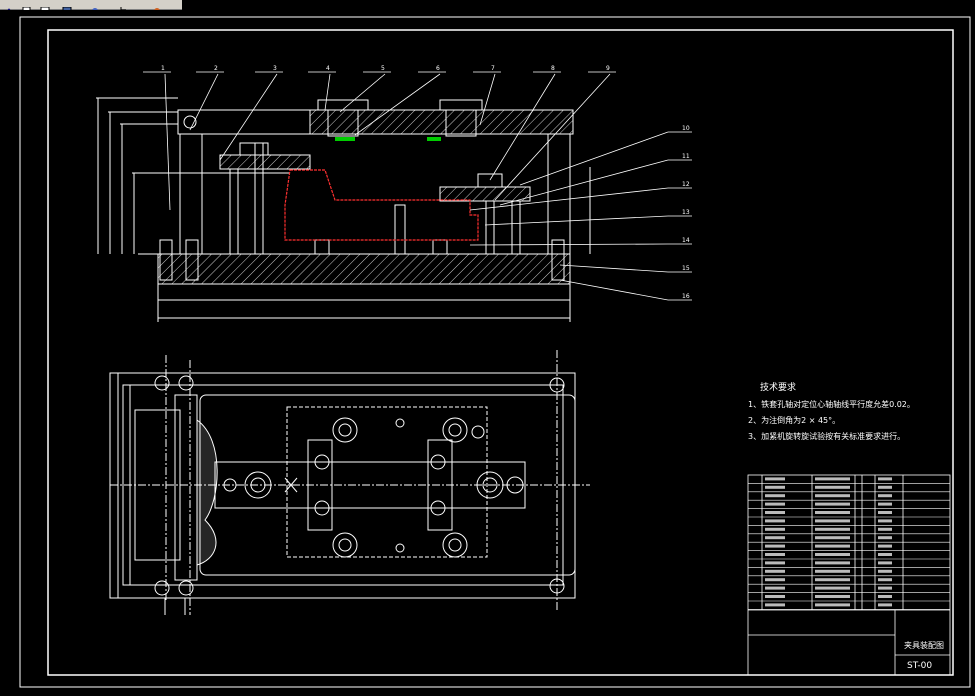 This screenshot has height=696, width=975. What do you see at coordinates (553, 68) in the screenshot?
I see `part-number-8: 8` at bounding box center [553, 68].